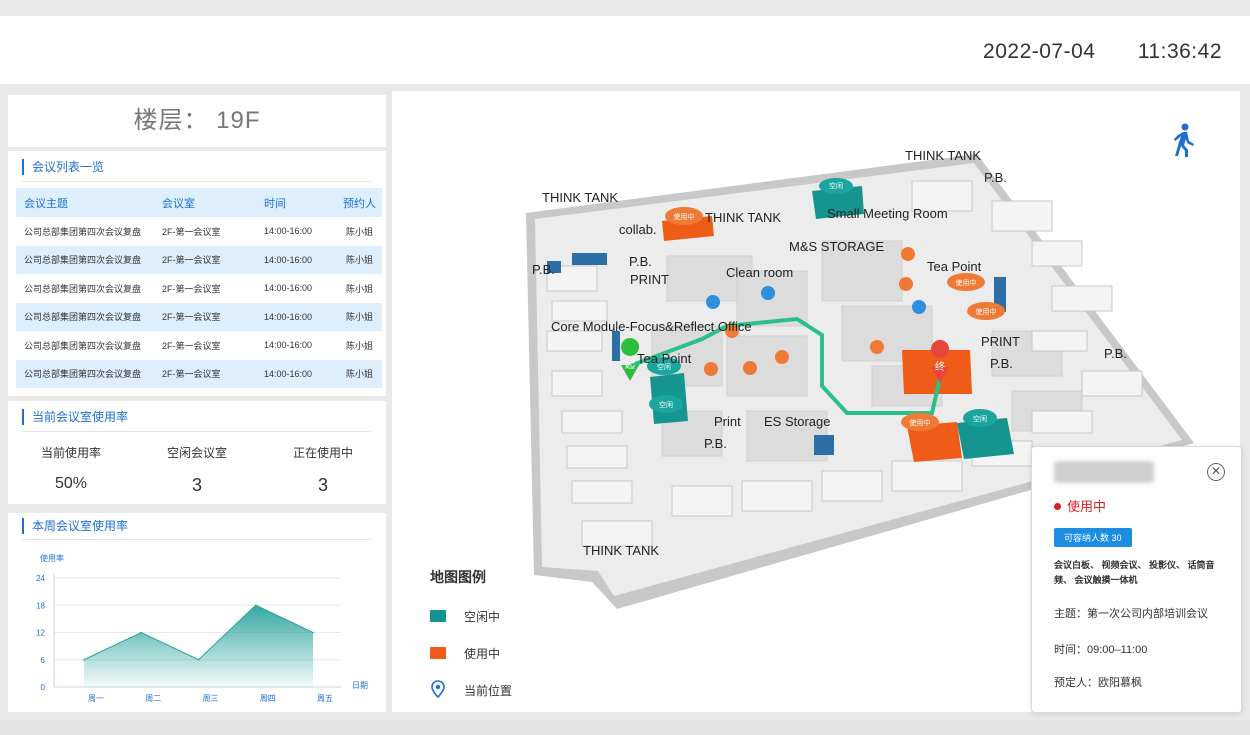 Image resolution: width=1250 pixels, height=735 pixels. What do you see at coordinates (213, 202) in the screenshot?
I see `column-header-room: 会议室` at bounding box center [213, 202].